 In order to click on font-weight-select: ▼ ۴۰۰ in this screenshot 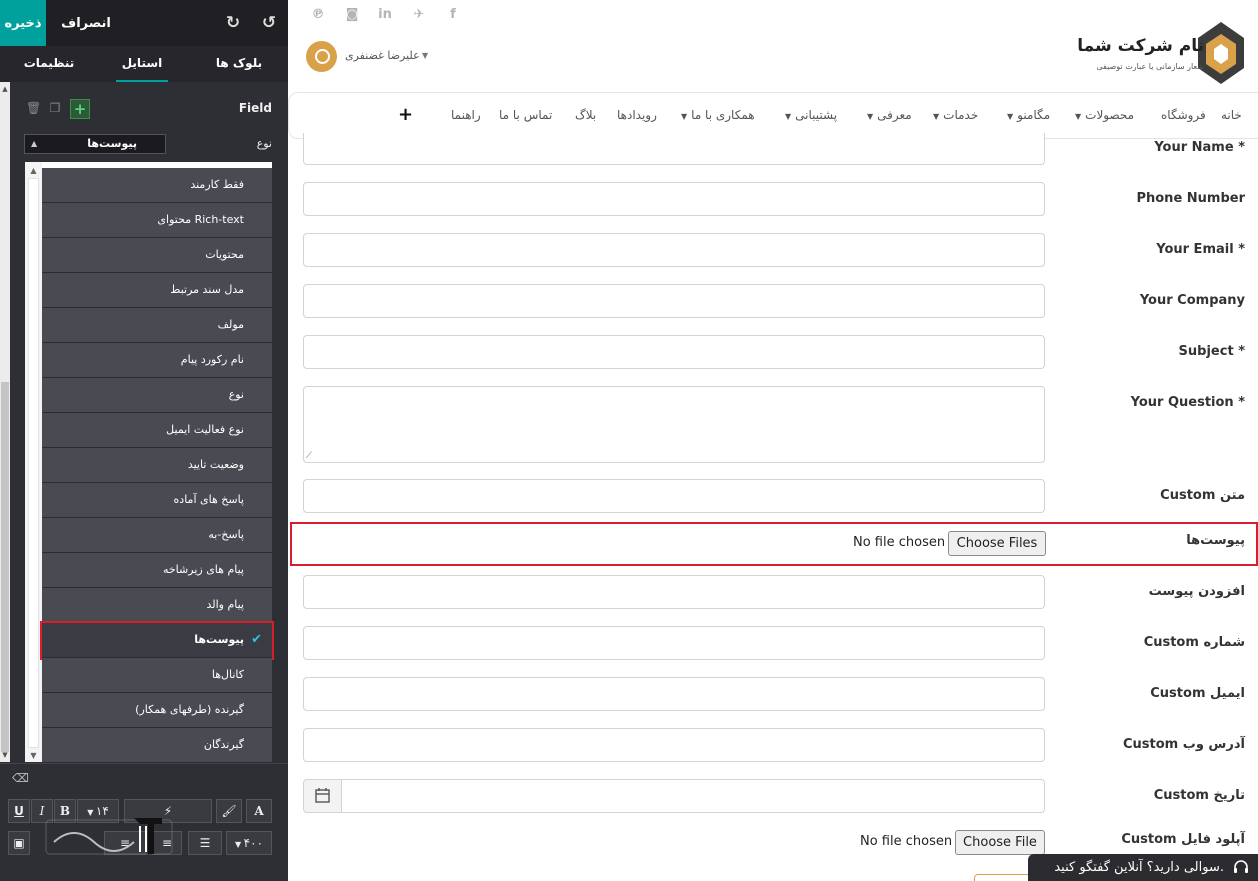, I will do `click(249, 843)`.